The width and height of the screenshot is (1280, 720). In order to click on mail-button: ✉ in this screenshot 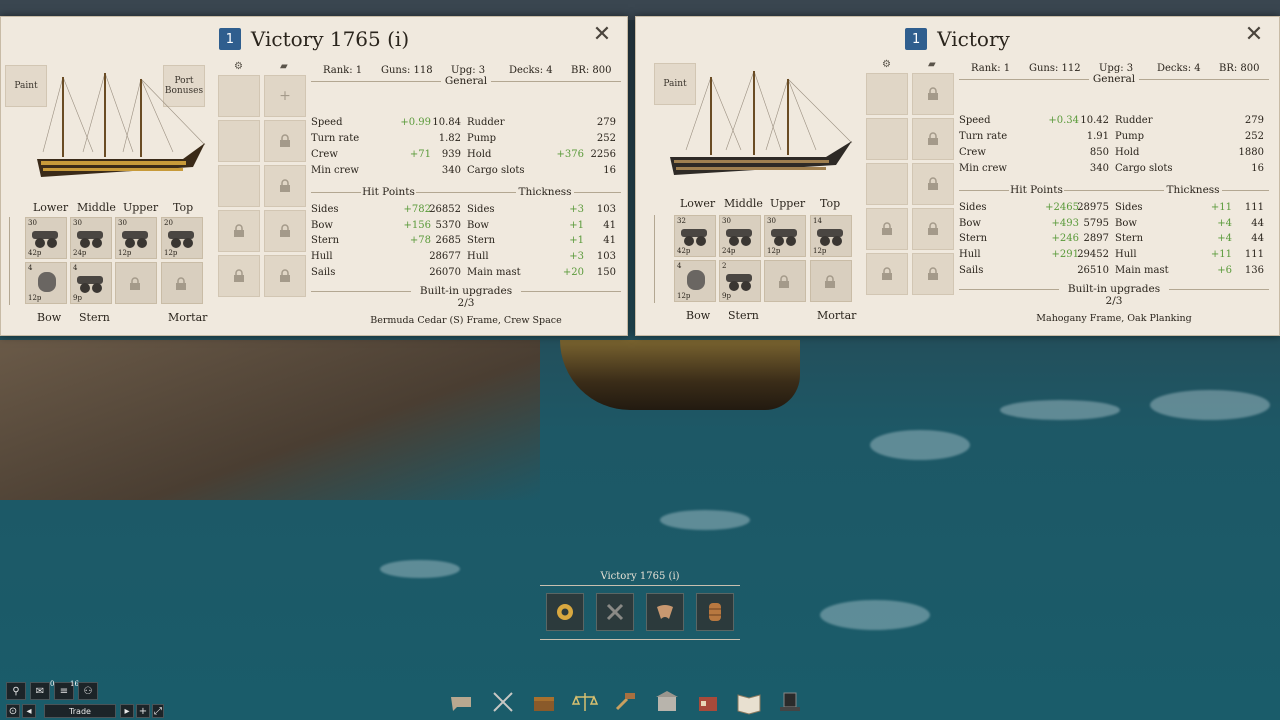, I will do `click(40, 691)`.